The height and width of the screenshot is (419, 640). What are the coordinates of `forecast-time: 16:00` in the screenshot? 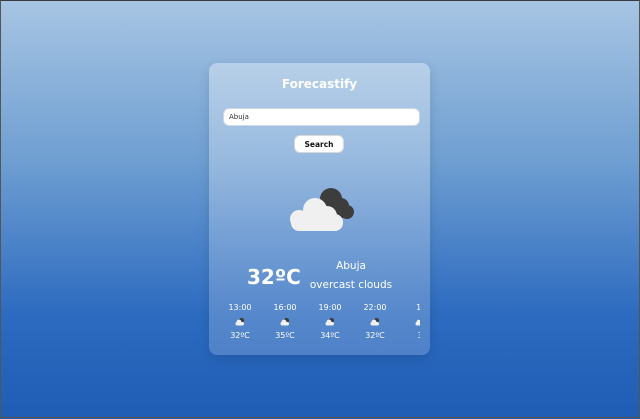 It's located at (285, 307).